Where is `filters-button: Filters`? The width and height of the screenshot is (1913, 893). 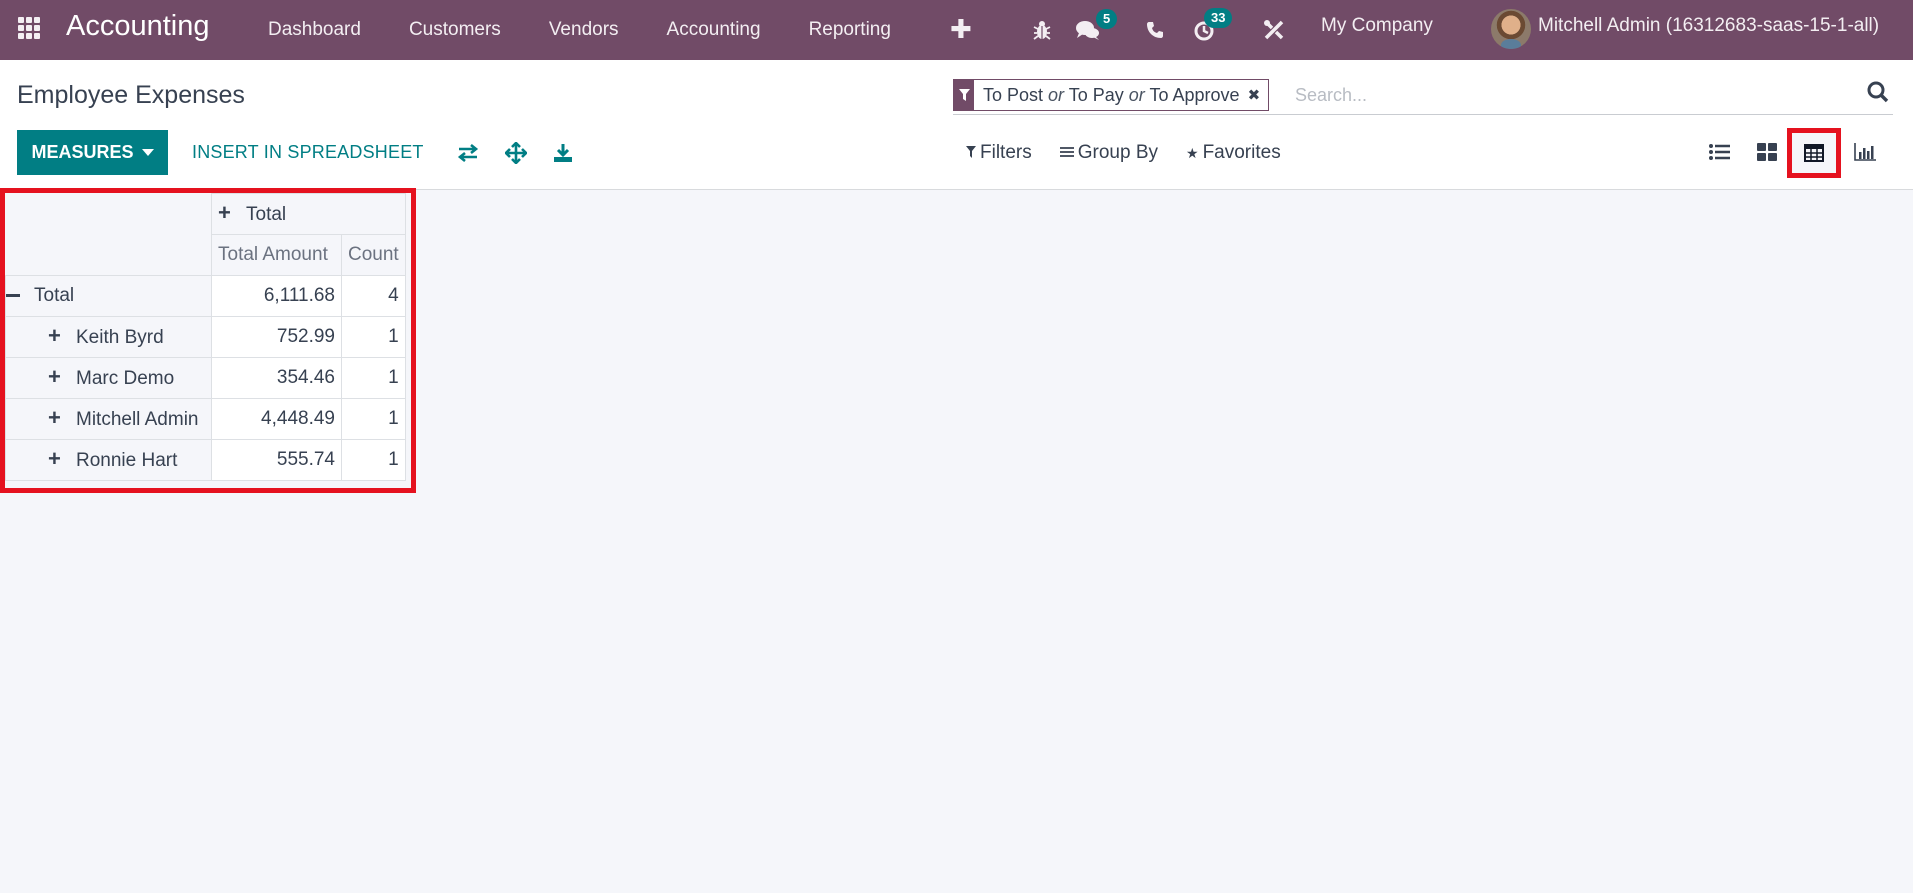
filters-button: Filters is located at coordinates (999, 153).